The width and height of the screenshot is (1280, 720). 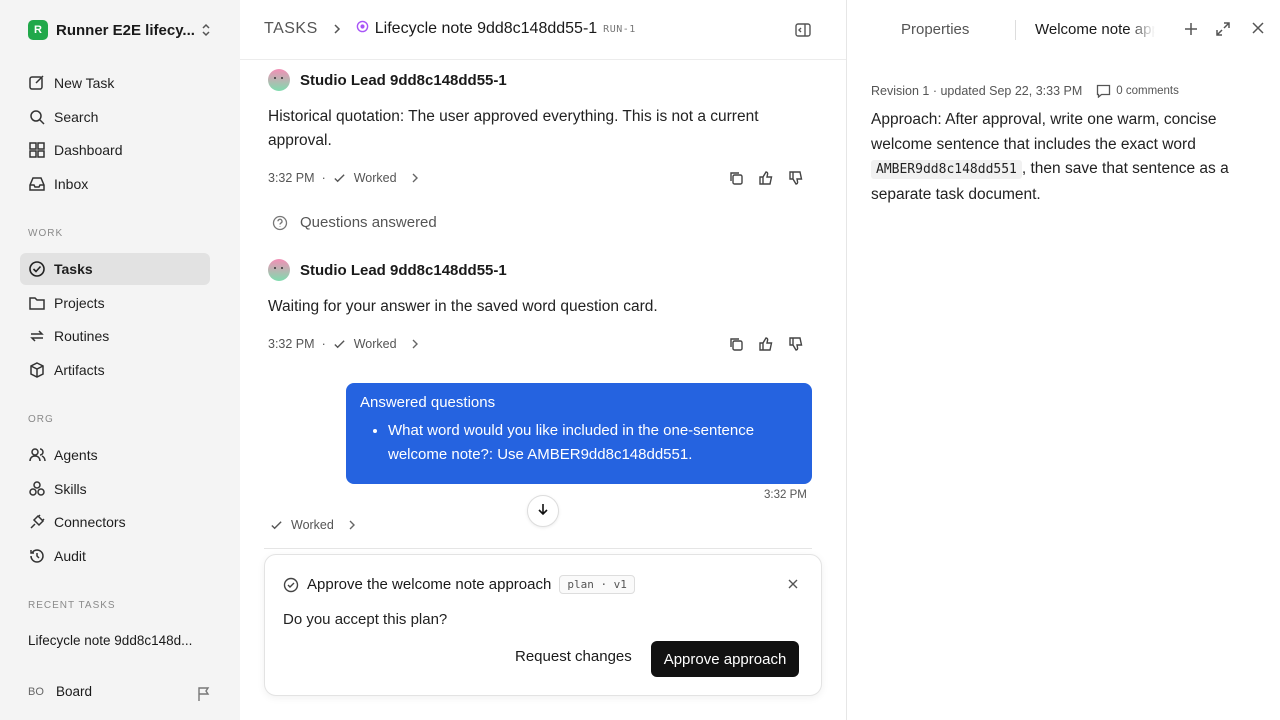 What do you see at coordinates (725, 659) in the screenshot?
I see `approve-approach-button: Approve approach` at bounding box center [725, 659].